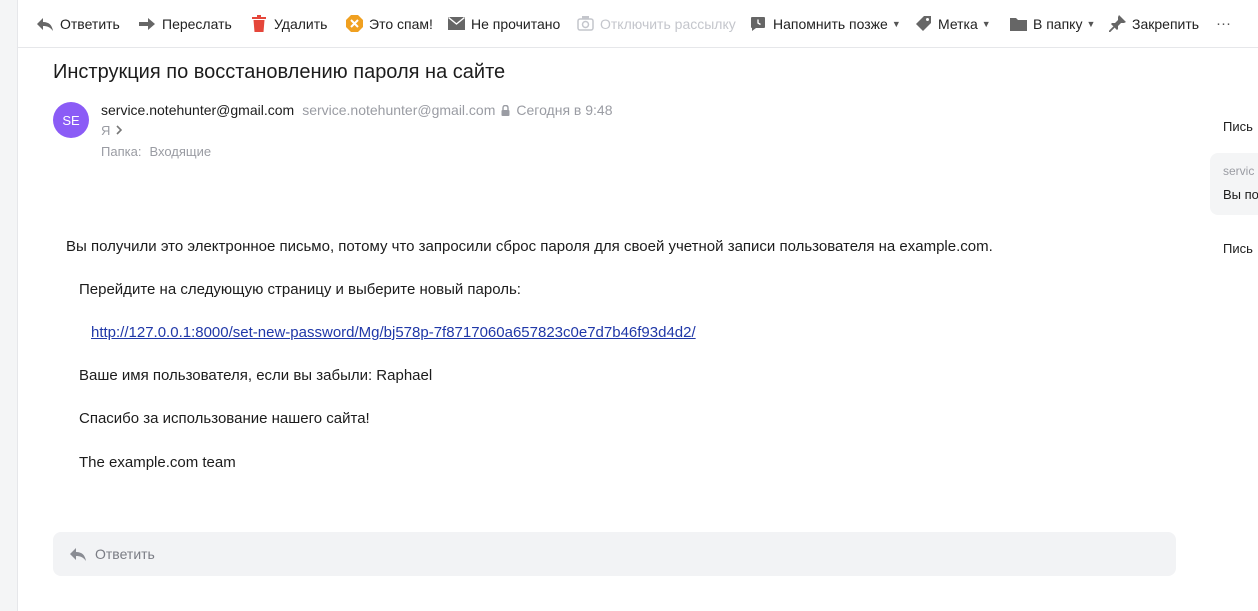  What do you see at coordinates (224, 418) in the screenshot?
I see `body-paragraph-4: Спасибо за использование нашего сайта!` at bounding box center [224, 418].